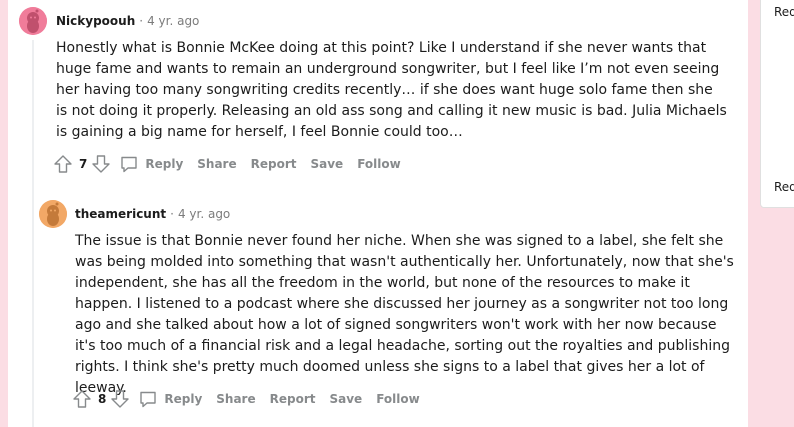 The height and width of the screenshot is (427, 794). Describe the element at coordinates (83, 164) in the screenshot. I see `vote-score: 7` at that location.